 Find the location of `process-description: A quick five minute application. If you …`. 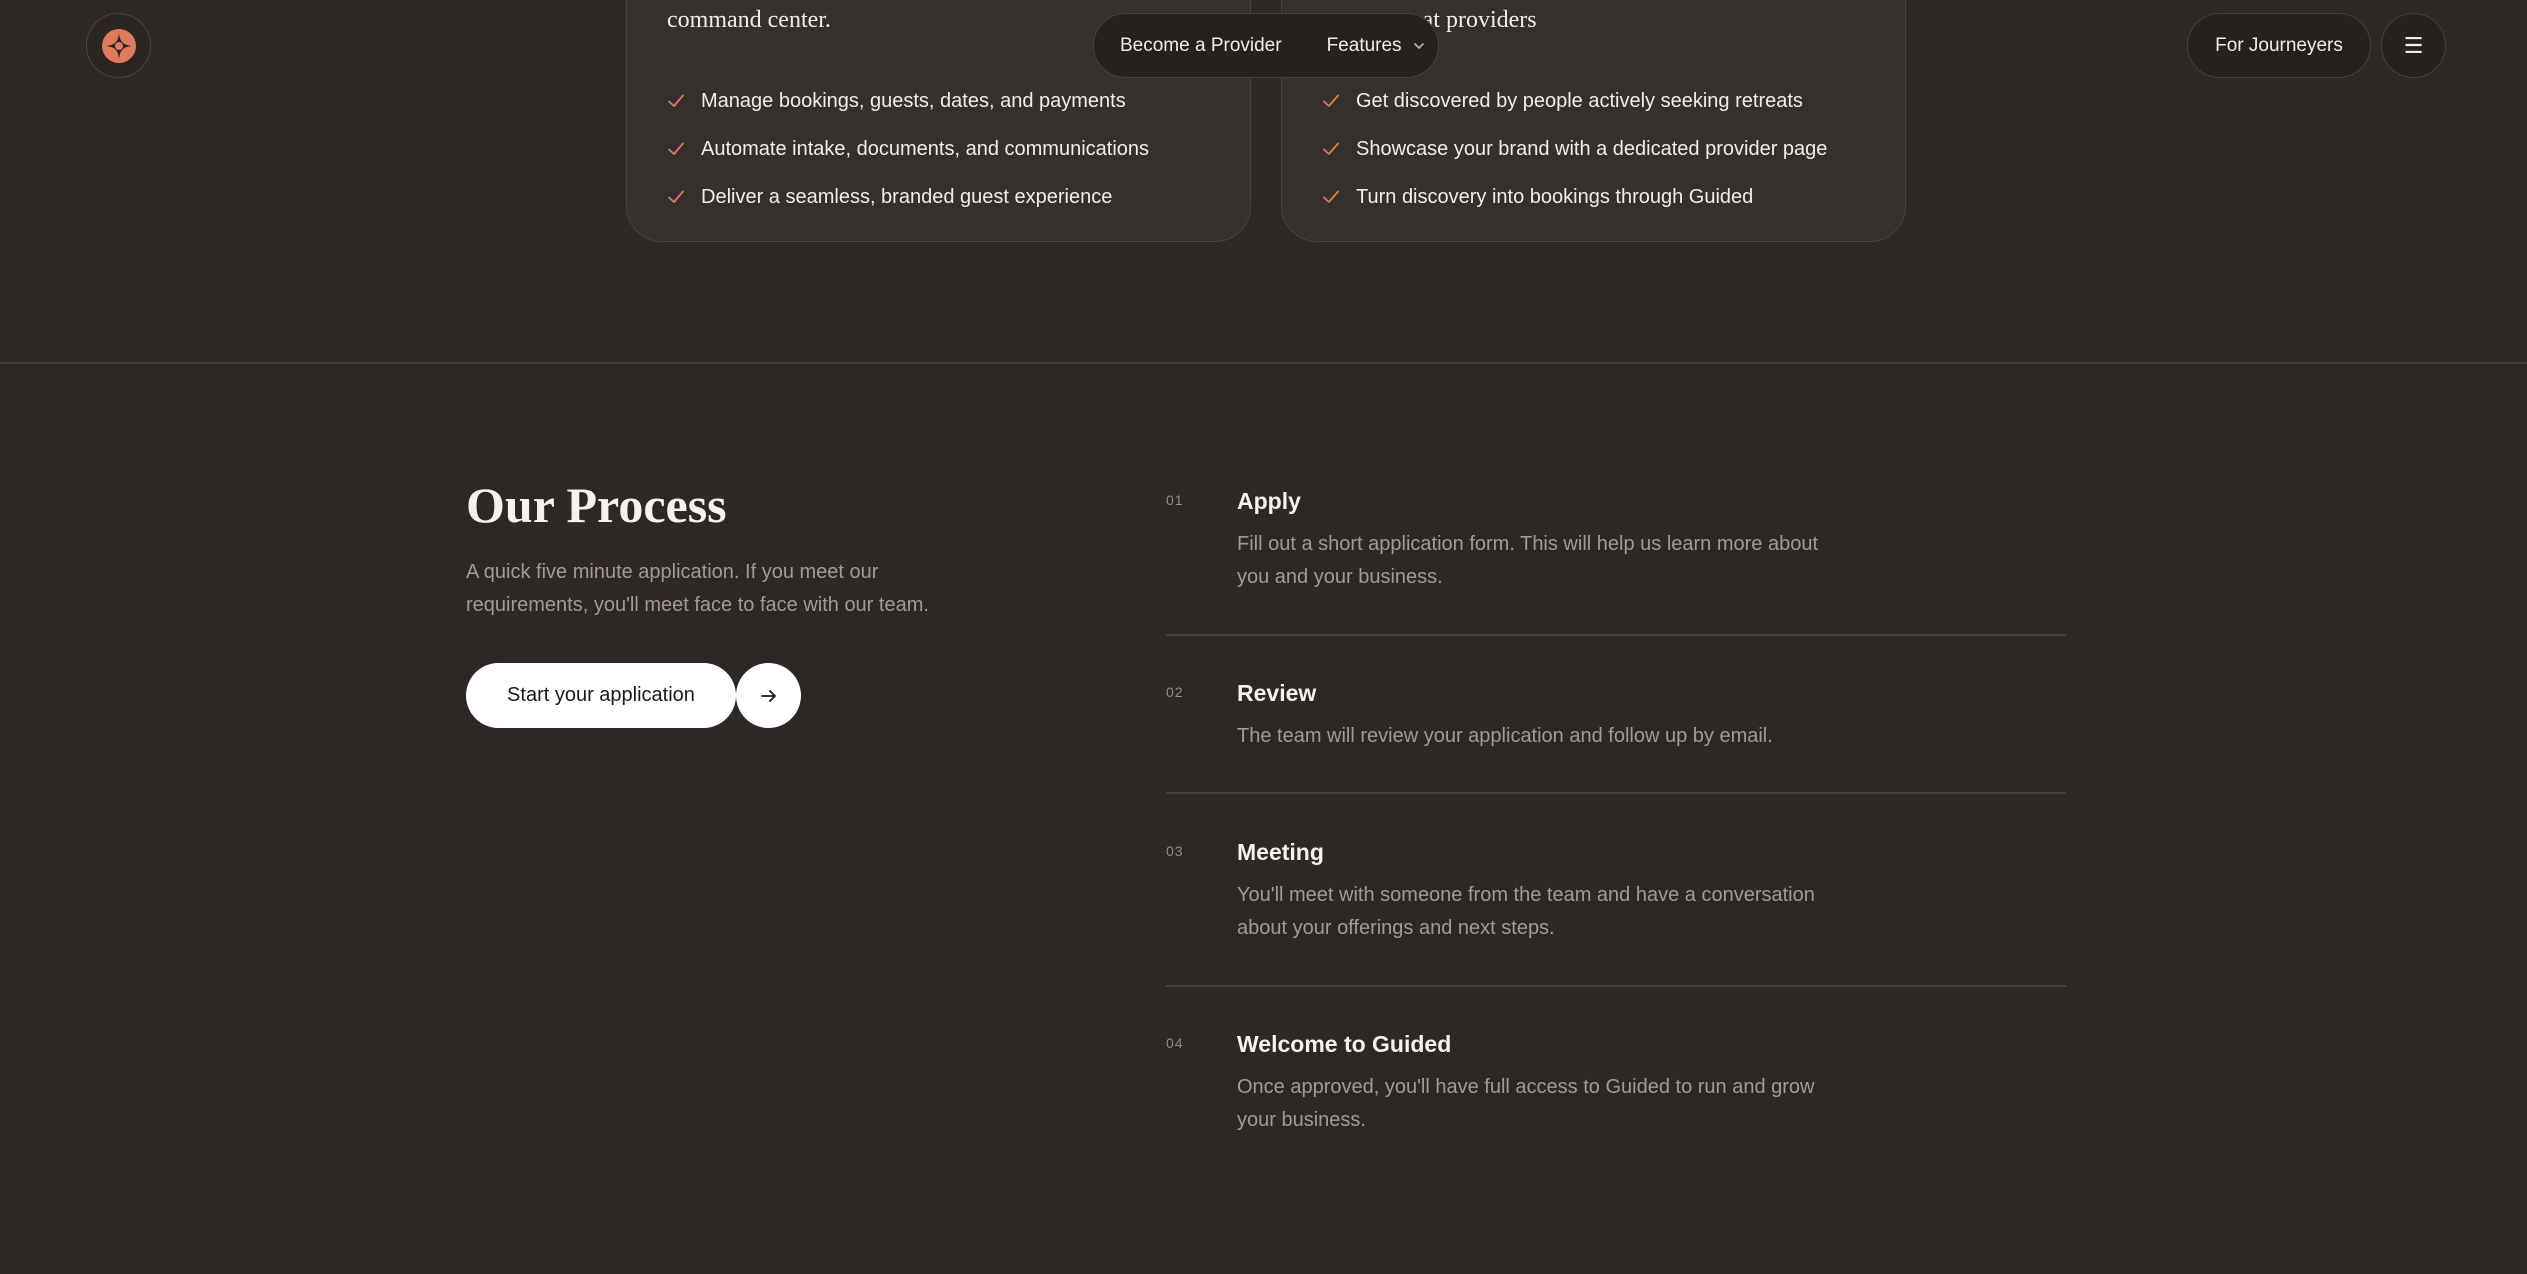

process-description: A quick five minute application. If you … is located at coordinates (697, 588).